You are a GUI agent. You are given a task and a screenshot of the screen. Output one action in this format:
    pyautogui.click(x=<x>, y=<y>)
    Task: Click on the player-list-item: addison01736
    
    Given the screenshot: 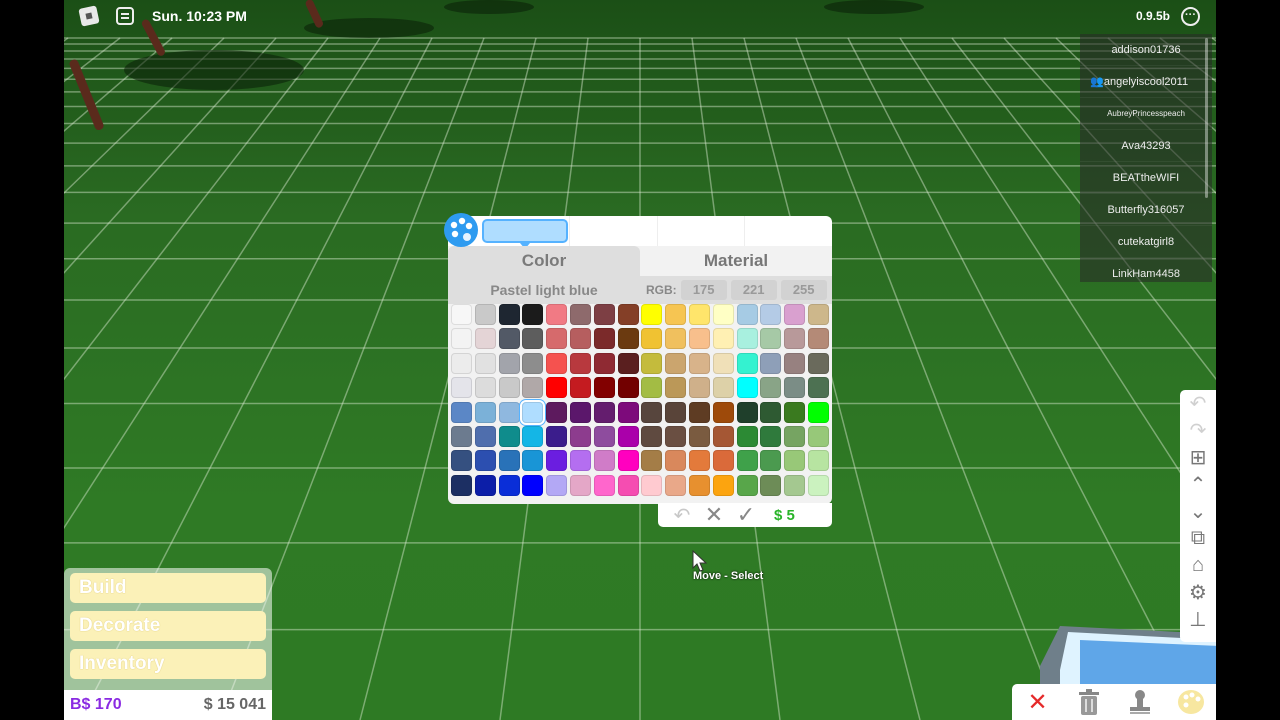 What is the action you would take?
    pyautogui.click(x=1146, y=50)
    